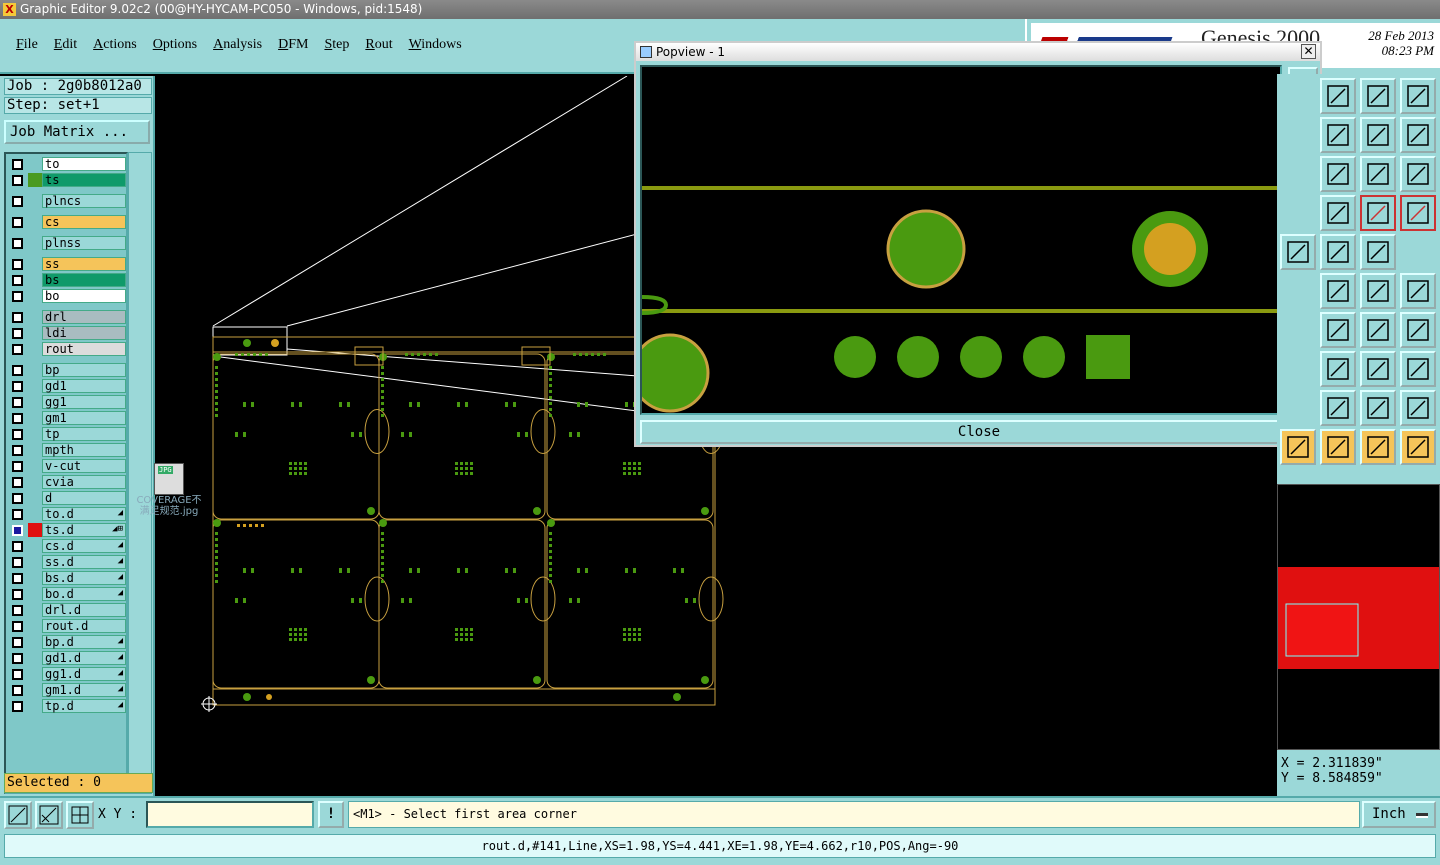 The image size is (1440, 865). I want to click on select-3-button, so click(1378, 447).